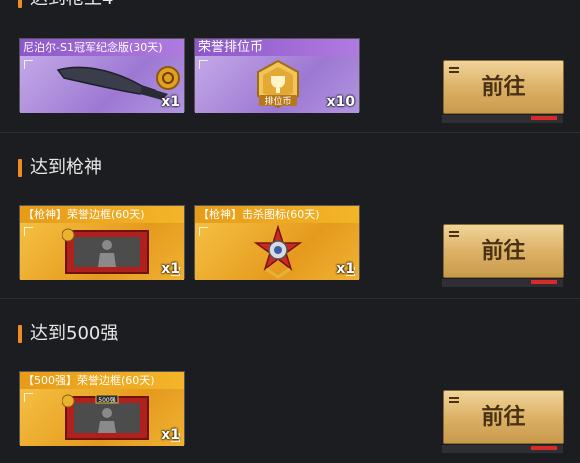 The height and width of the screenshot is (463, 580). Describe the element at coordinates (65, 5) in the screenshot. I see `section-title-gun-king: 达到枪王4` at that location.